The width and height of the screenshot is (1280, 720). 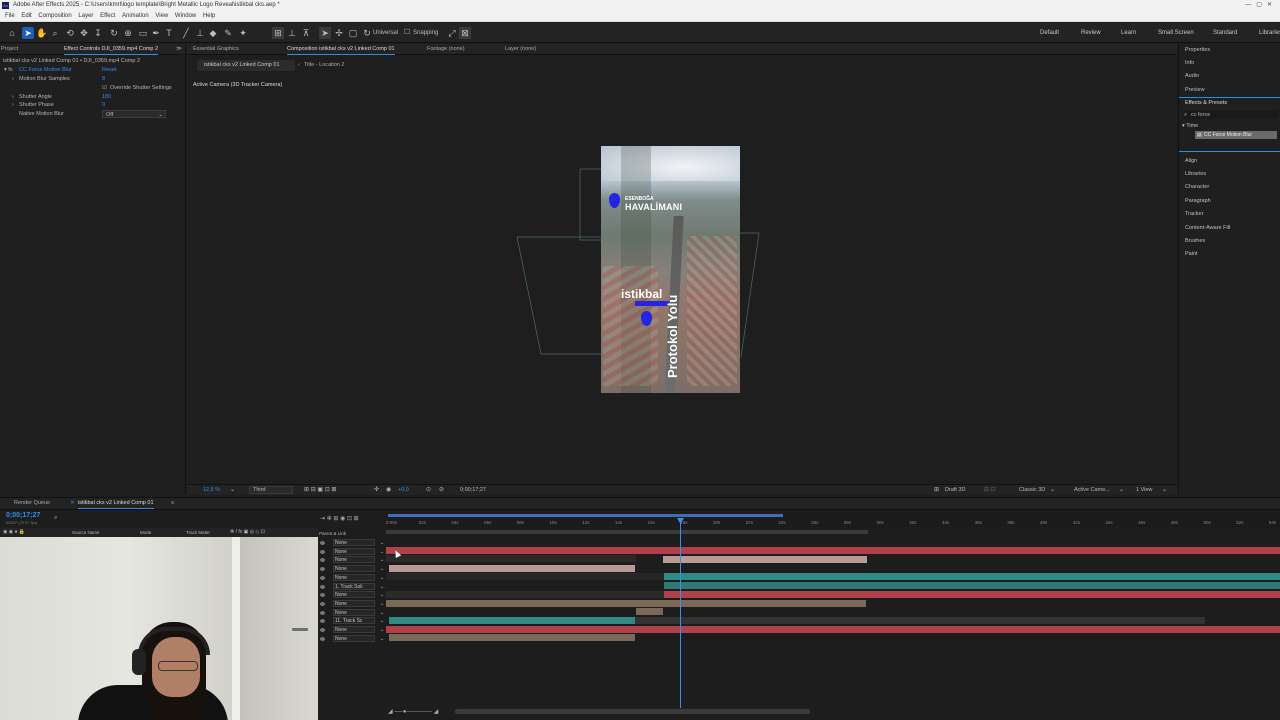 I want to click on close-tab-icon: ✕, so click(x=72, y=503).